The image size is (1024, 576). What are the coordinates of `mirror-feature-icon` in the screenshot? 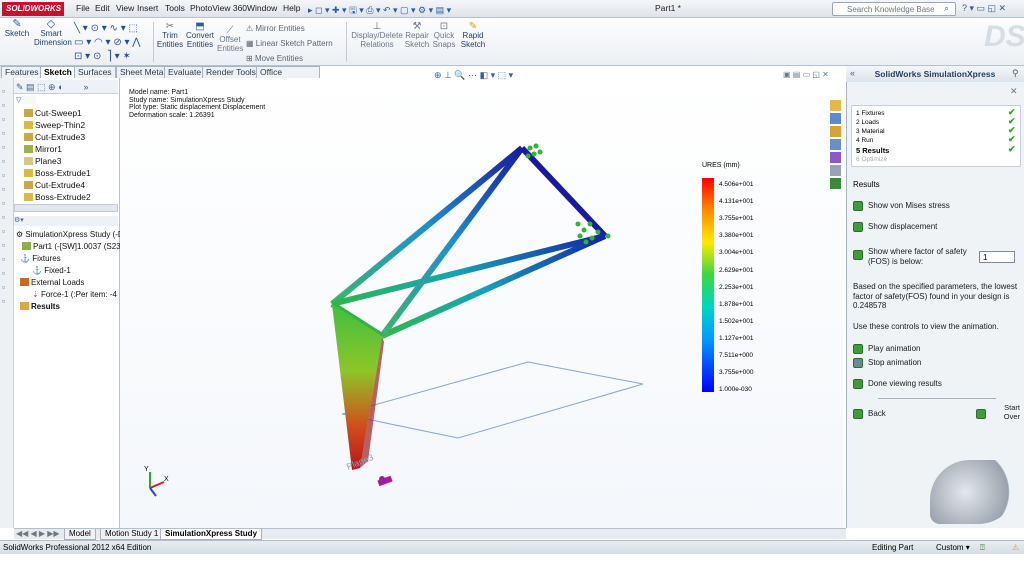 It's located at (28, 149).